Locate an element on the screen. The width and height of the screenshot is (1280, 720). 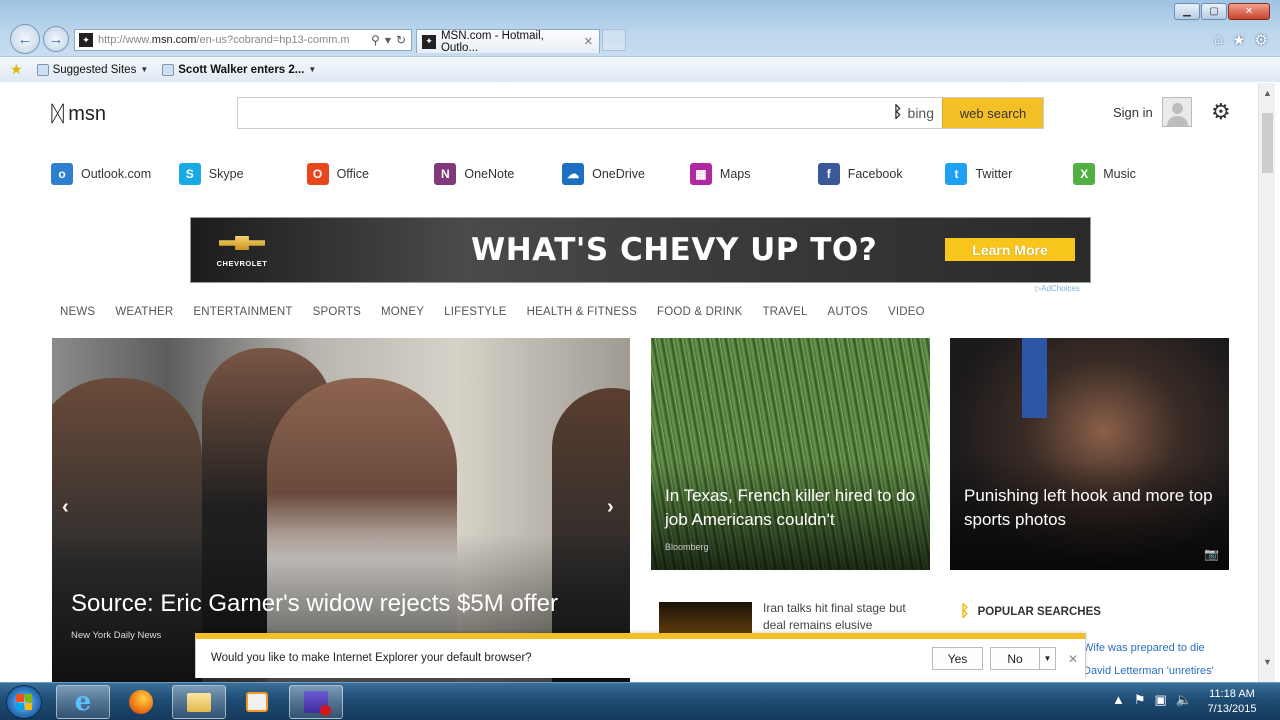
app-link-office: O Office is located at coordinates (370, 174).